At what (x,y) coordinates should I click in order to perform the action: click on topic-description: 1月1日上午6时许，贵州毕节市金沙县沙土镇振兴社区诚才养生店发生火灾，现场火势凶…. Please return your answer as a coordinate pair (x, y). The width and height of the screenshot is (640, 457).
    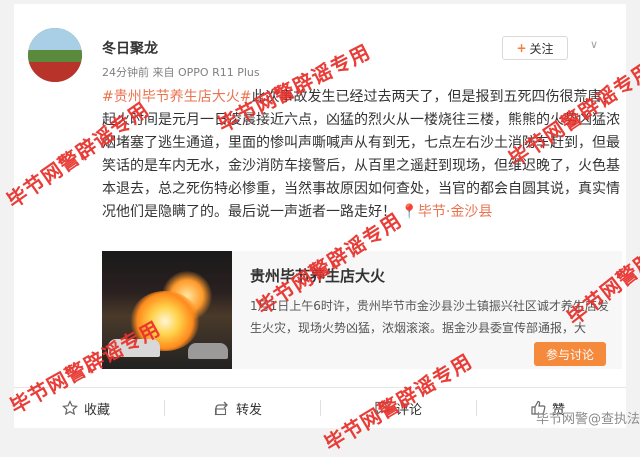
    Looking at the image, I should click on (429, 317).